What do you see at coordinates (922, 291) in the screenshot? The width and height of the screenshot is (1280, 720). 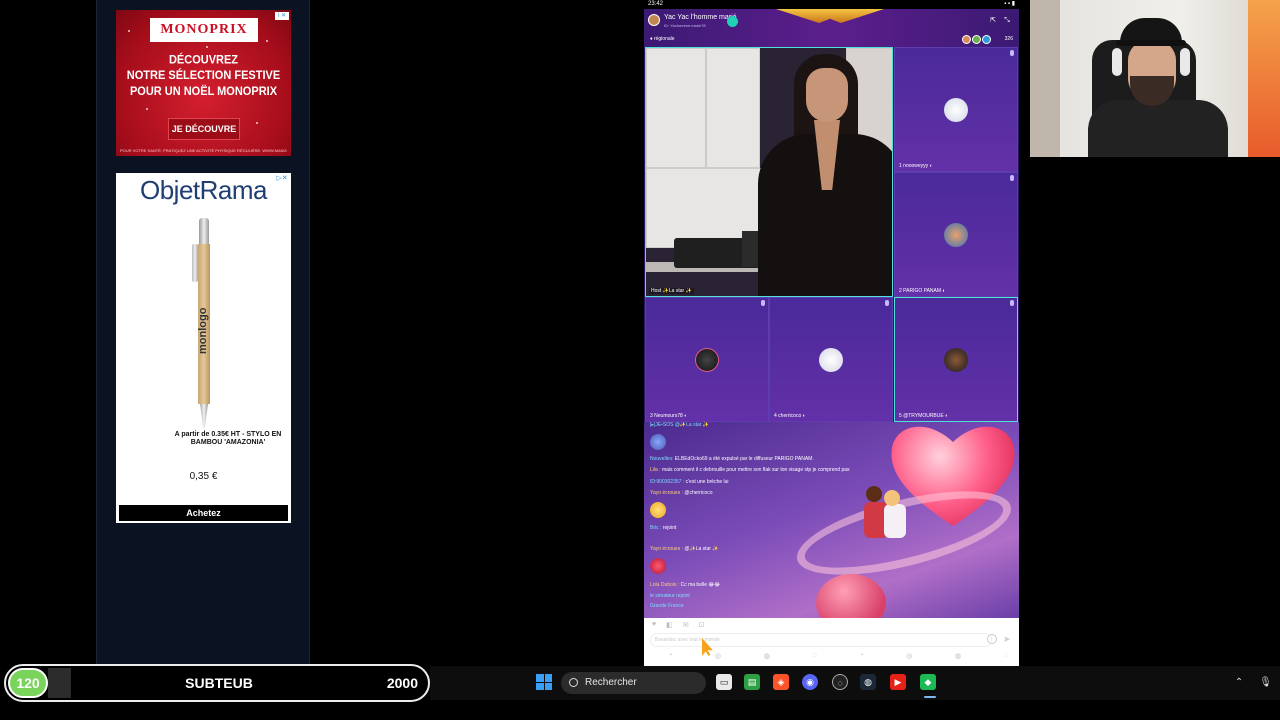 I see `guest-name: 2 PARIGO PANAM ◐` at bounding box center [922, 291].